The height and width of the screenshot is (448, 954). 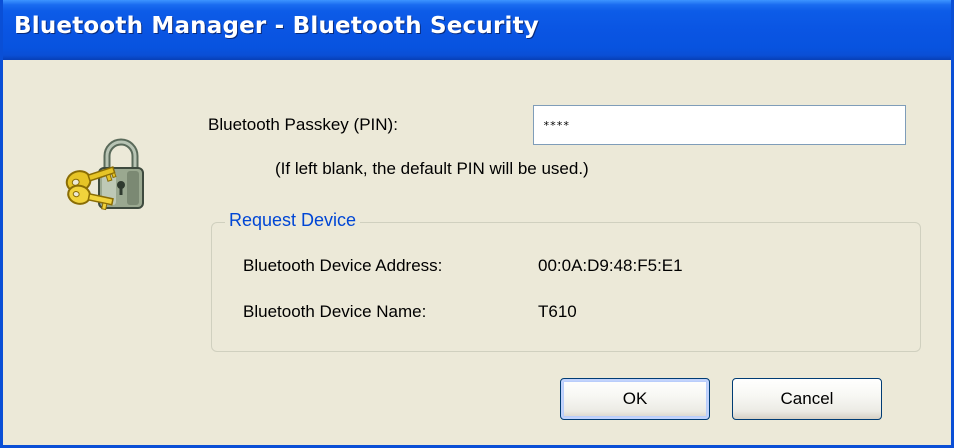 What do you see at coordinates (610, 265) in the screenshot?
I see `device-address-value: 00:0A:D9:48:F5:E1` at bounding box center [610, 265].